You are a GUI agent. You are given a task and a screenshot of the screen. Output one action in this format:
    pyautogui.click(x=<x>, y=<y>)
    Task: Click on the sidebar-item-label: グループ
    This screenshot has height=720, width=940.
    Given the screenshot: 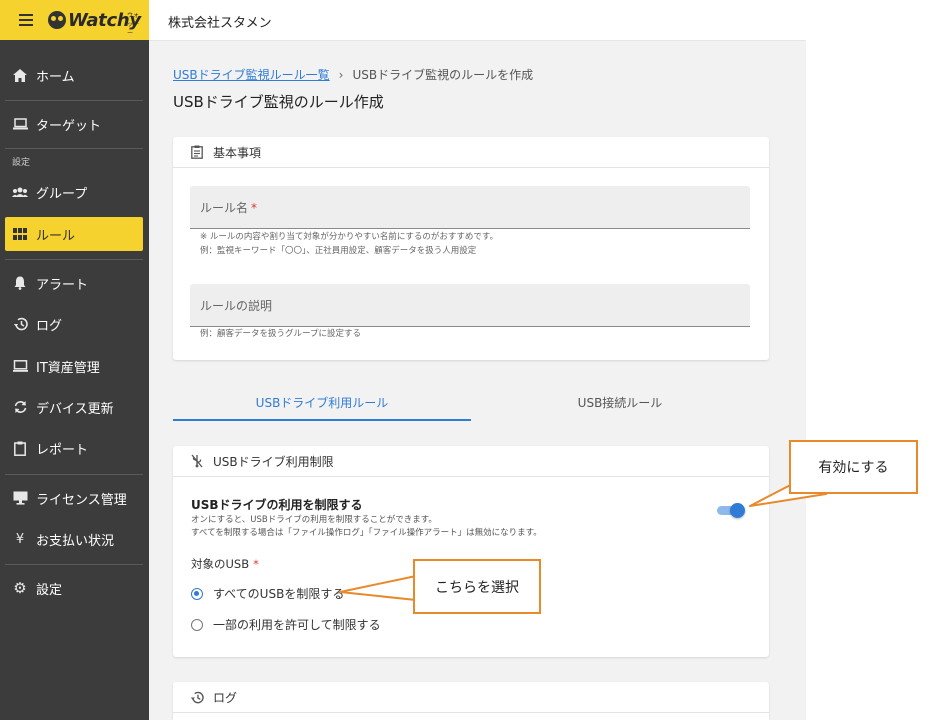 What is the action you would take?
    pyautogui.click(x=62, y=194)
    